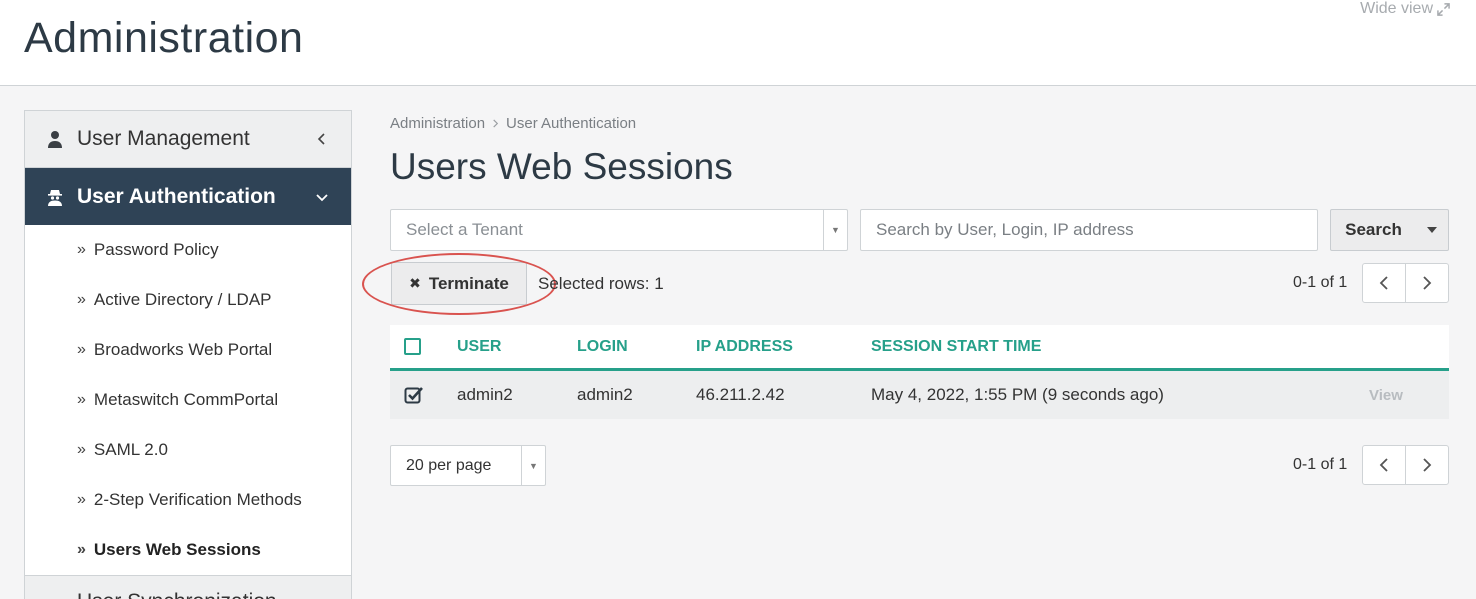 The height and width of the screenshot is (599, 1476). What do you see at coordinates (468, 283) in the screenshot?
I see `terminate-label: Terminate` at bounding box center [468, 283].